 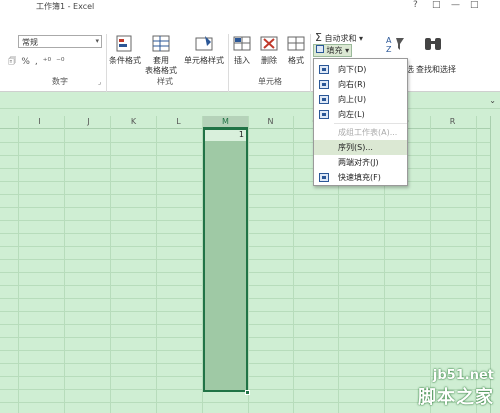 I want to click on format-cells-icon, so click(x=296, y=43).